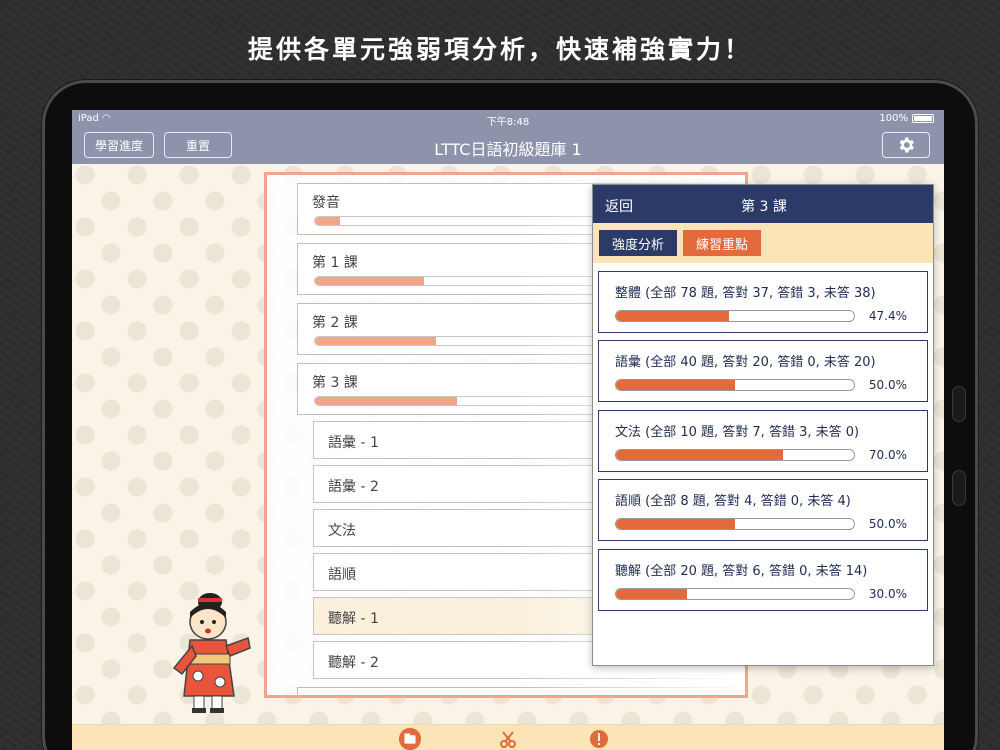 This screenshot has height=750, width=1000. Describe the element at coordinates (893, 118) in the screenshot. I see `battery-percent: 100%` at that location.